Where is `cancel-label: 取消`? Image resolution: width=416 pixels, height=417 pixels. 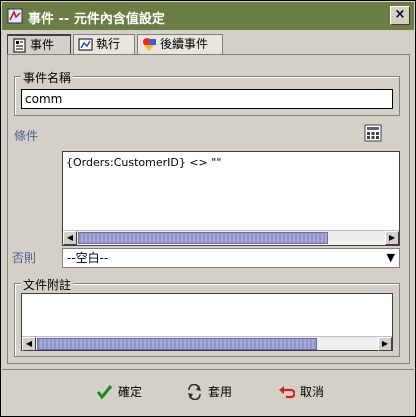 cancel-label: 取消 is located at coordinates (312, 392).